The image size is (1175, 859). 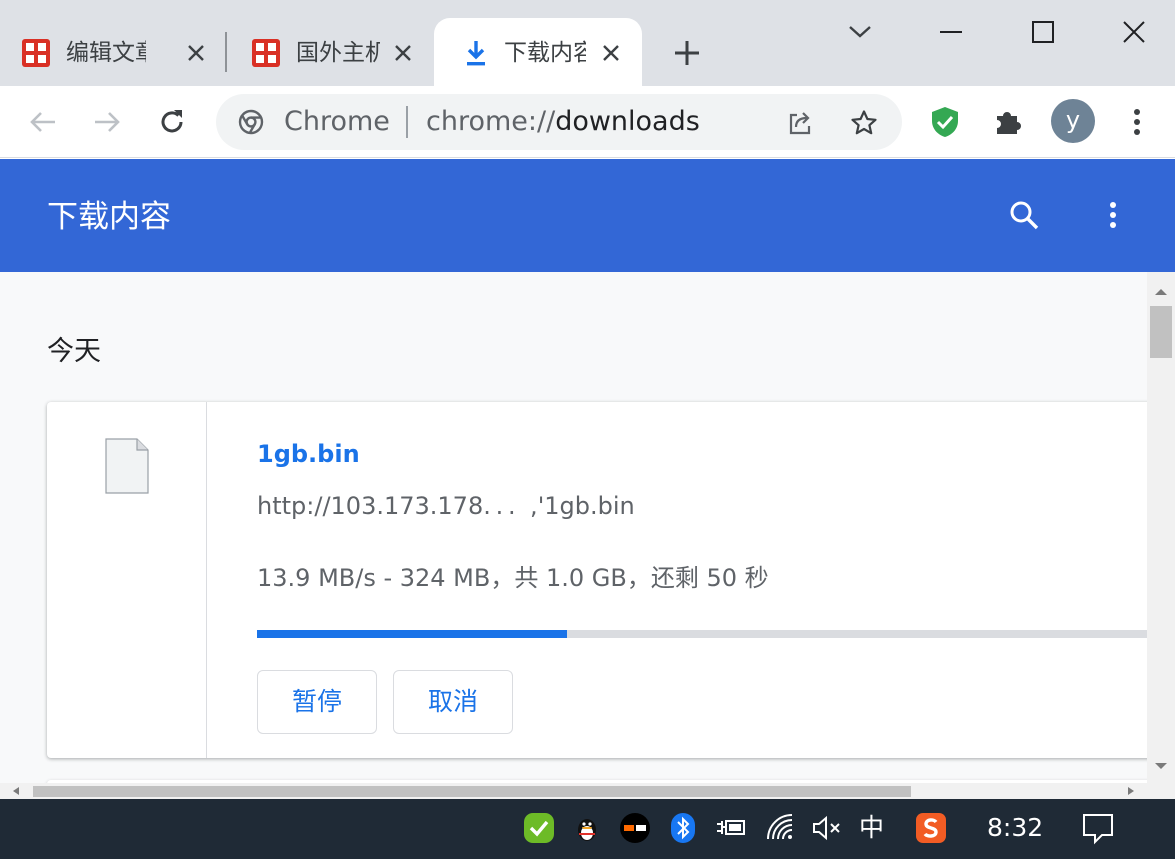 I want to click on tab-title: 下载内容, so click(x=545, y=53).